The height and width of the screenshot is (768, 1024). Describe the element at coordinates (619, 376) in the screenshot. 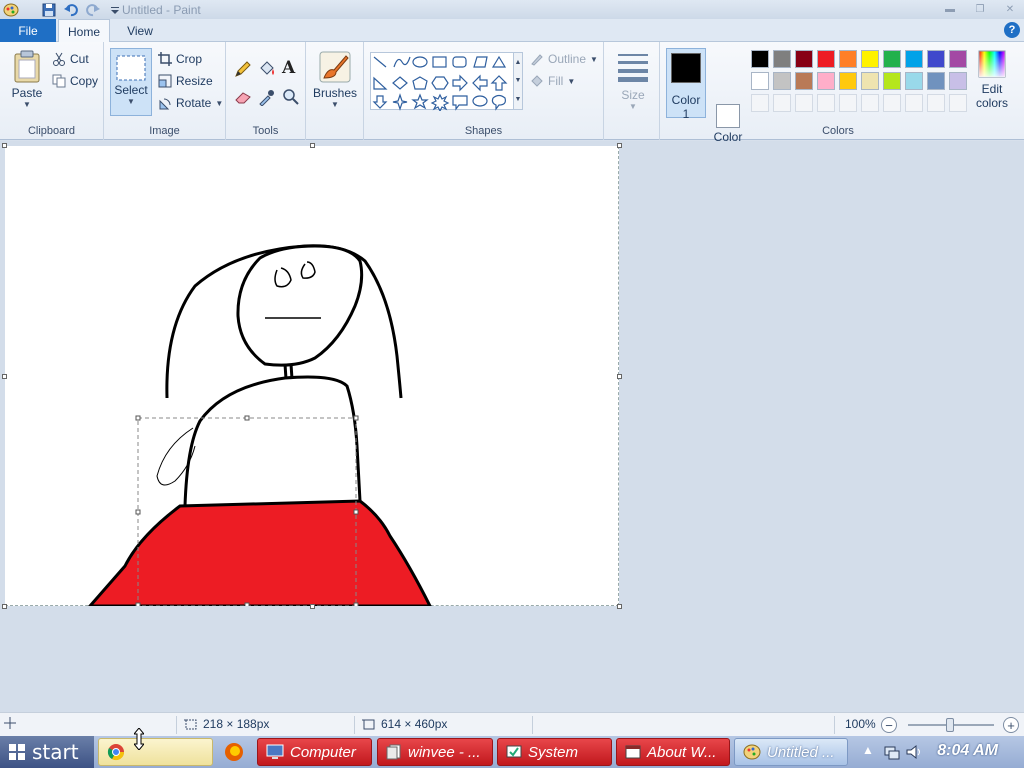

I see `canvas-resize-right` at that location.